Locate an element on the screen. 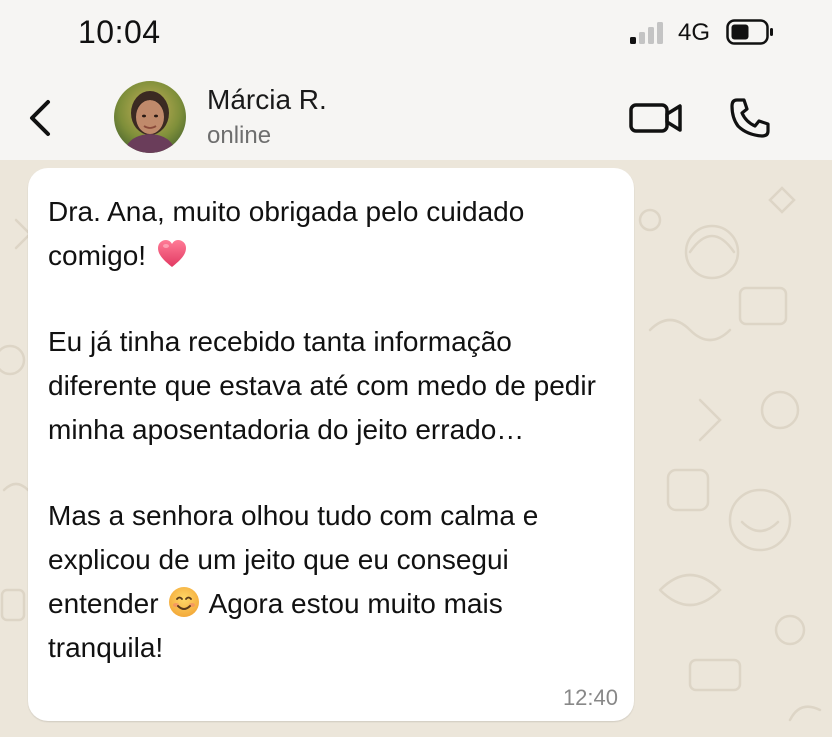 The width and height of the screenshot is (832, 737). contact-name: Márcia R. is located at coordinates (267, 100).